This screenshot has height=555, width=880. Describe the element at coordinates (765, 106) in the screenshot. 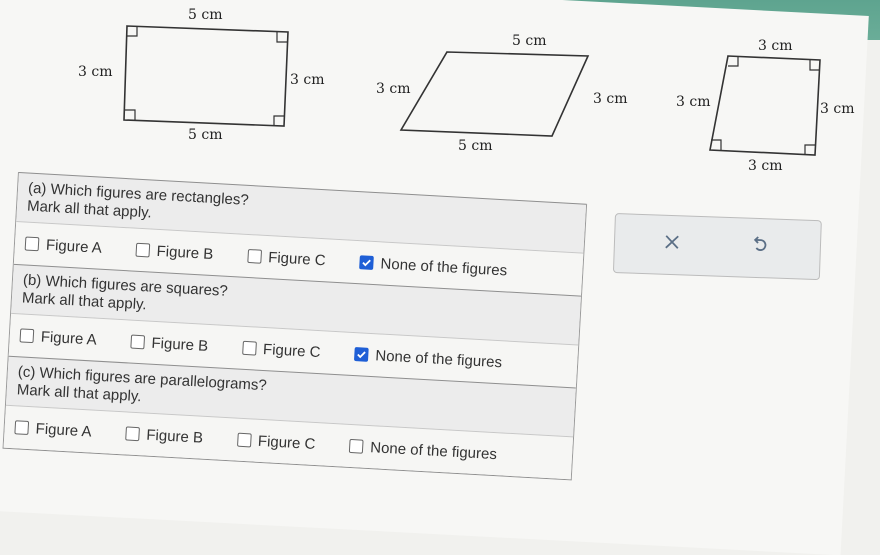

I see `figure-c: 3 cm 3 cm 3 cm 3 cm` at that location.